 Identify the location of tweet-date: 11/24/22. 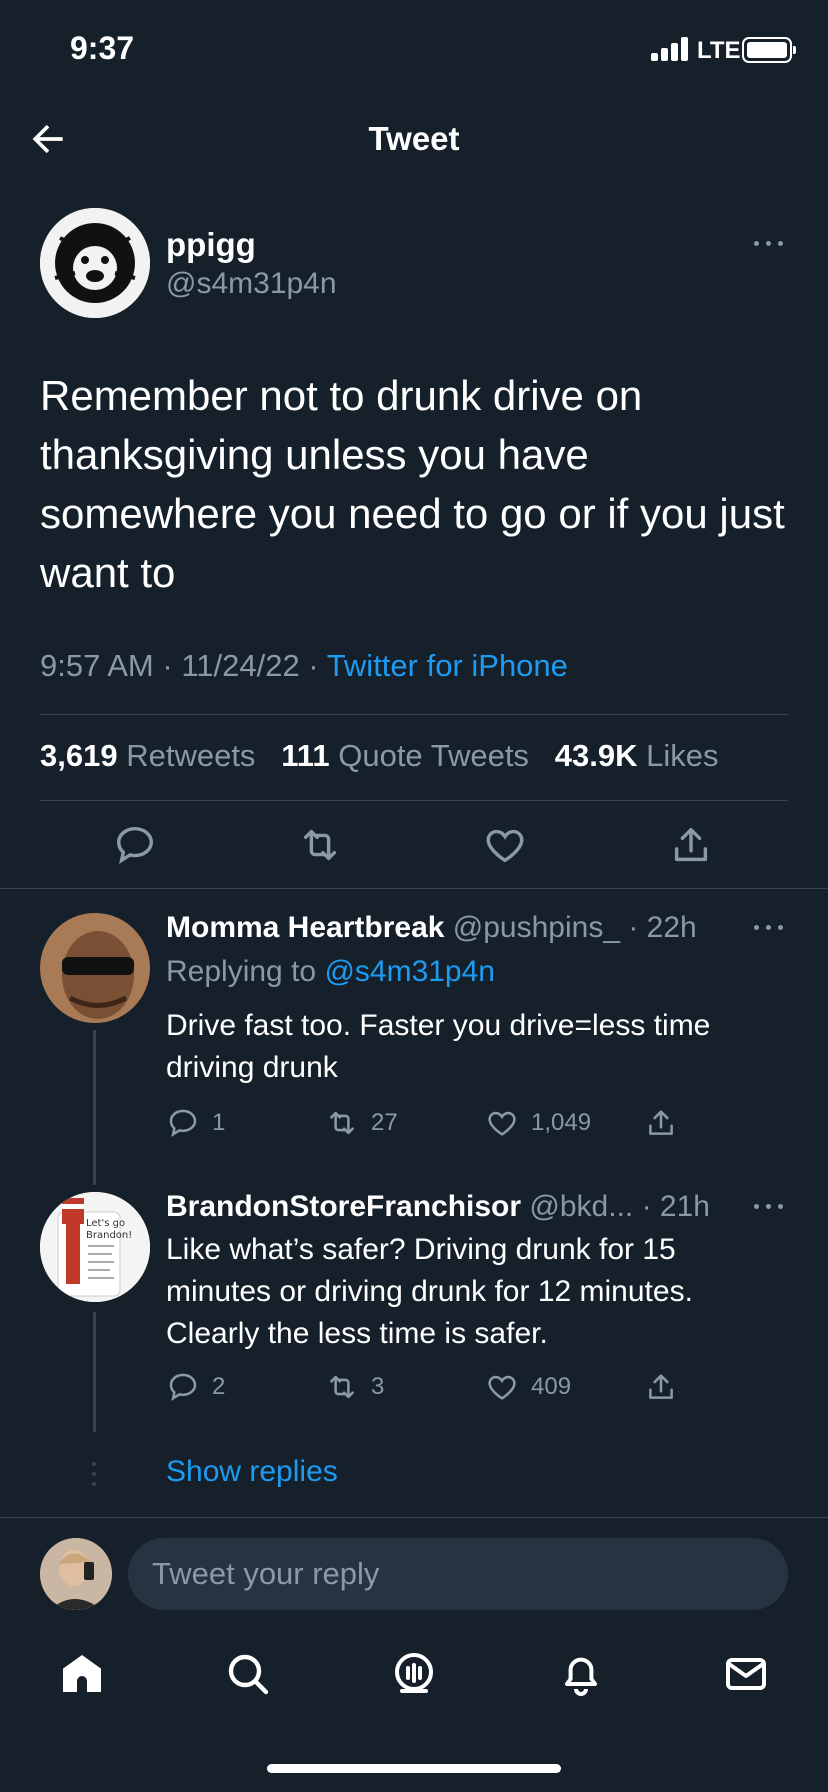
(240, 665).